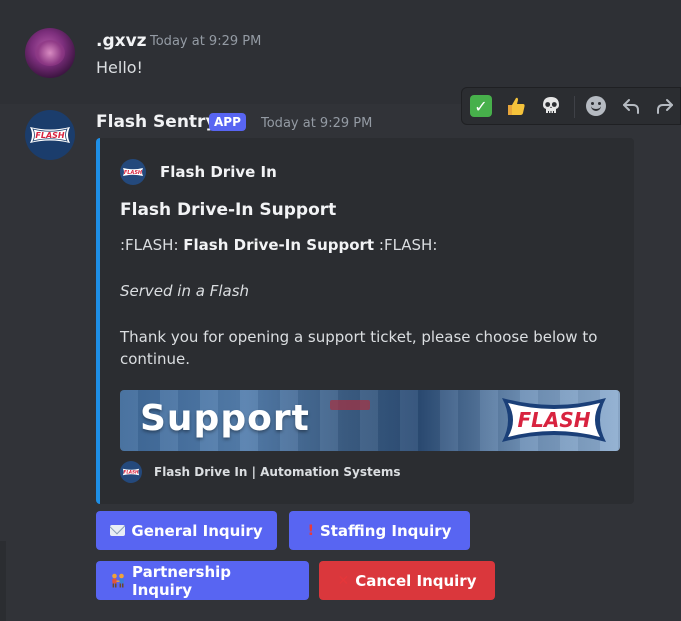 The height and width of the screenshot is (621, 681). I want to click on scroll-edge, so click(3, 581).